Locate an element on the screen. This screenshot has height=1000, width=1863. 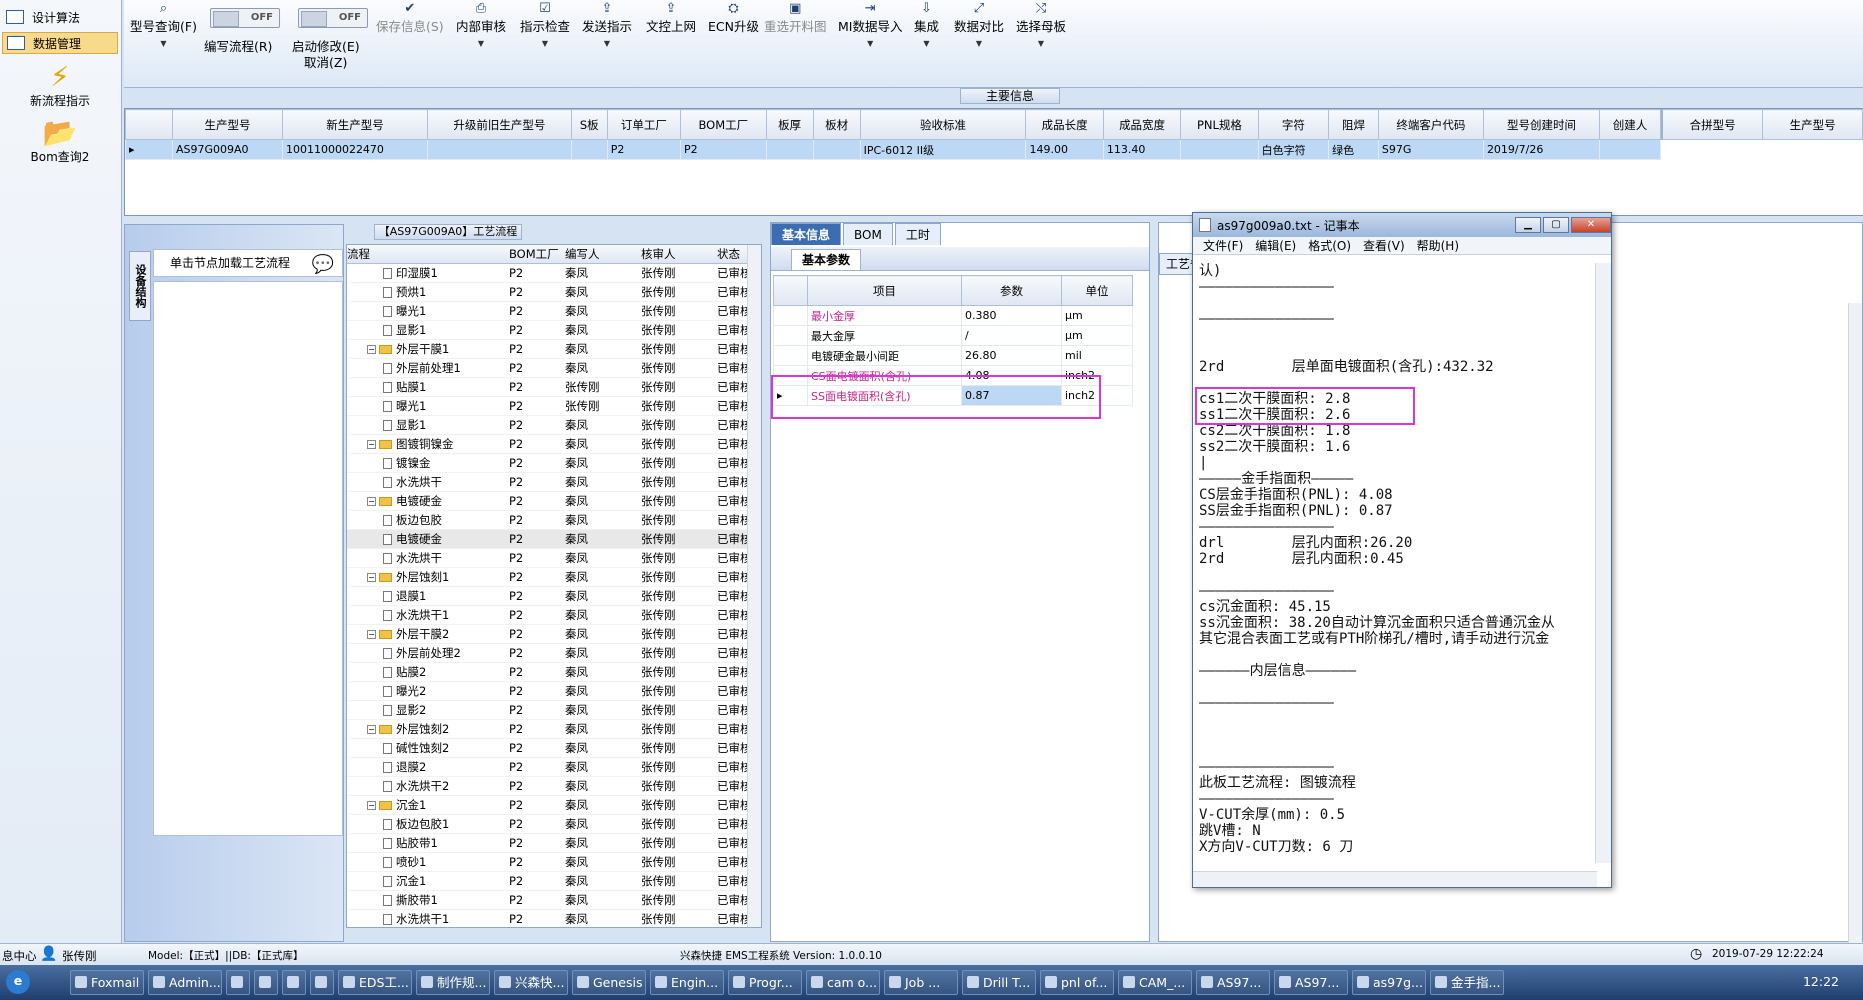
node-tree-area is located at coordinates (248, 558).